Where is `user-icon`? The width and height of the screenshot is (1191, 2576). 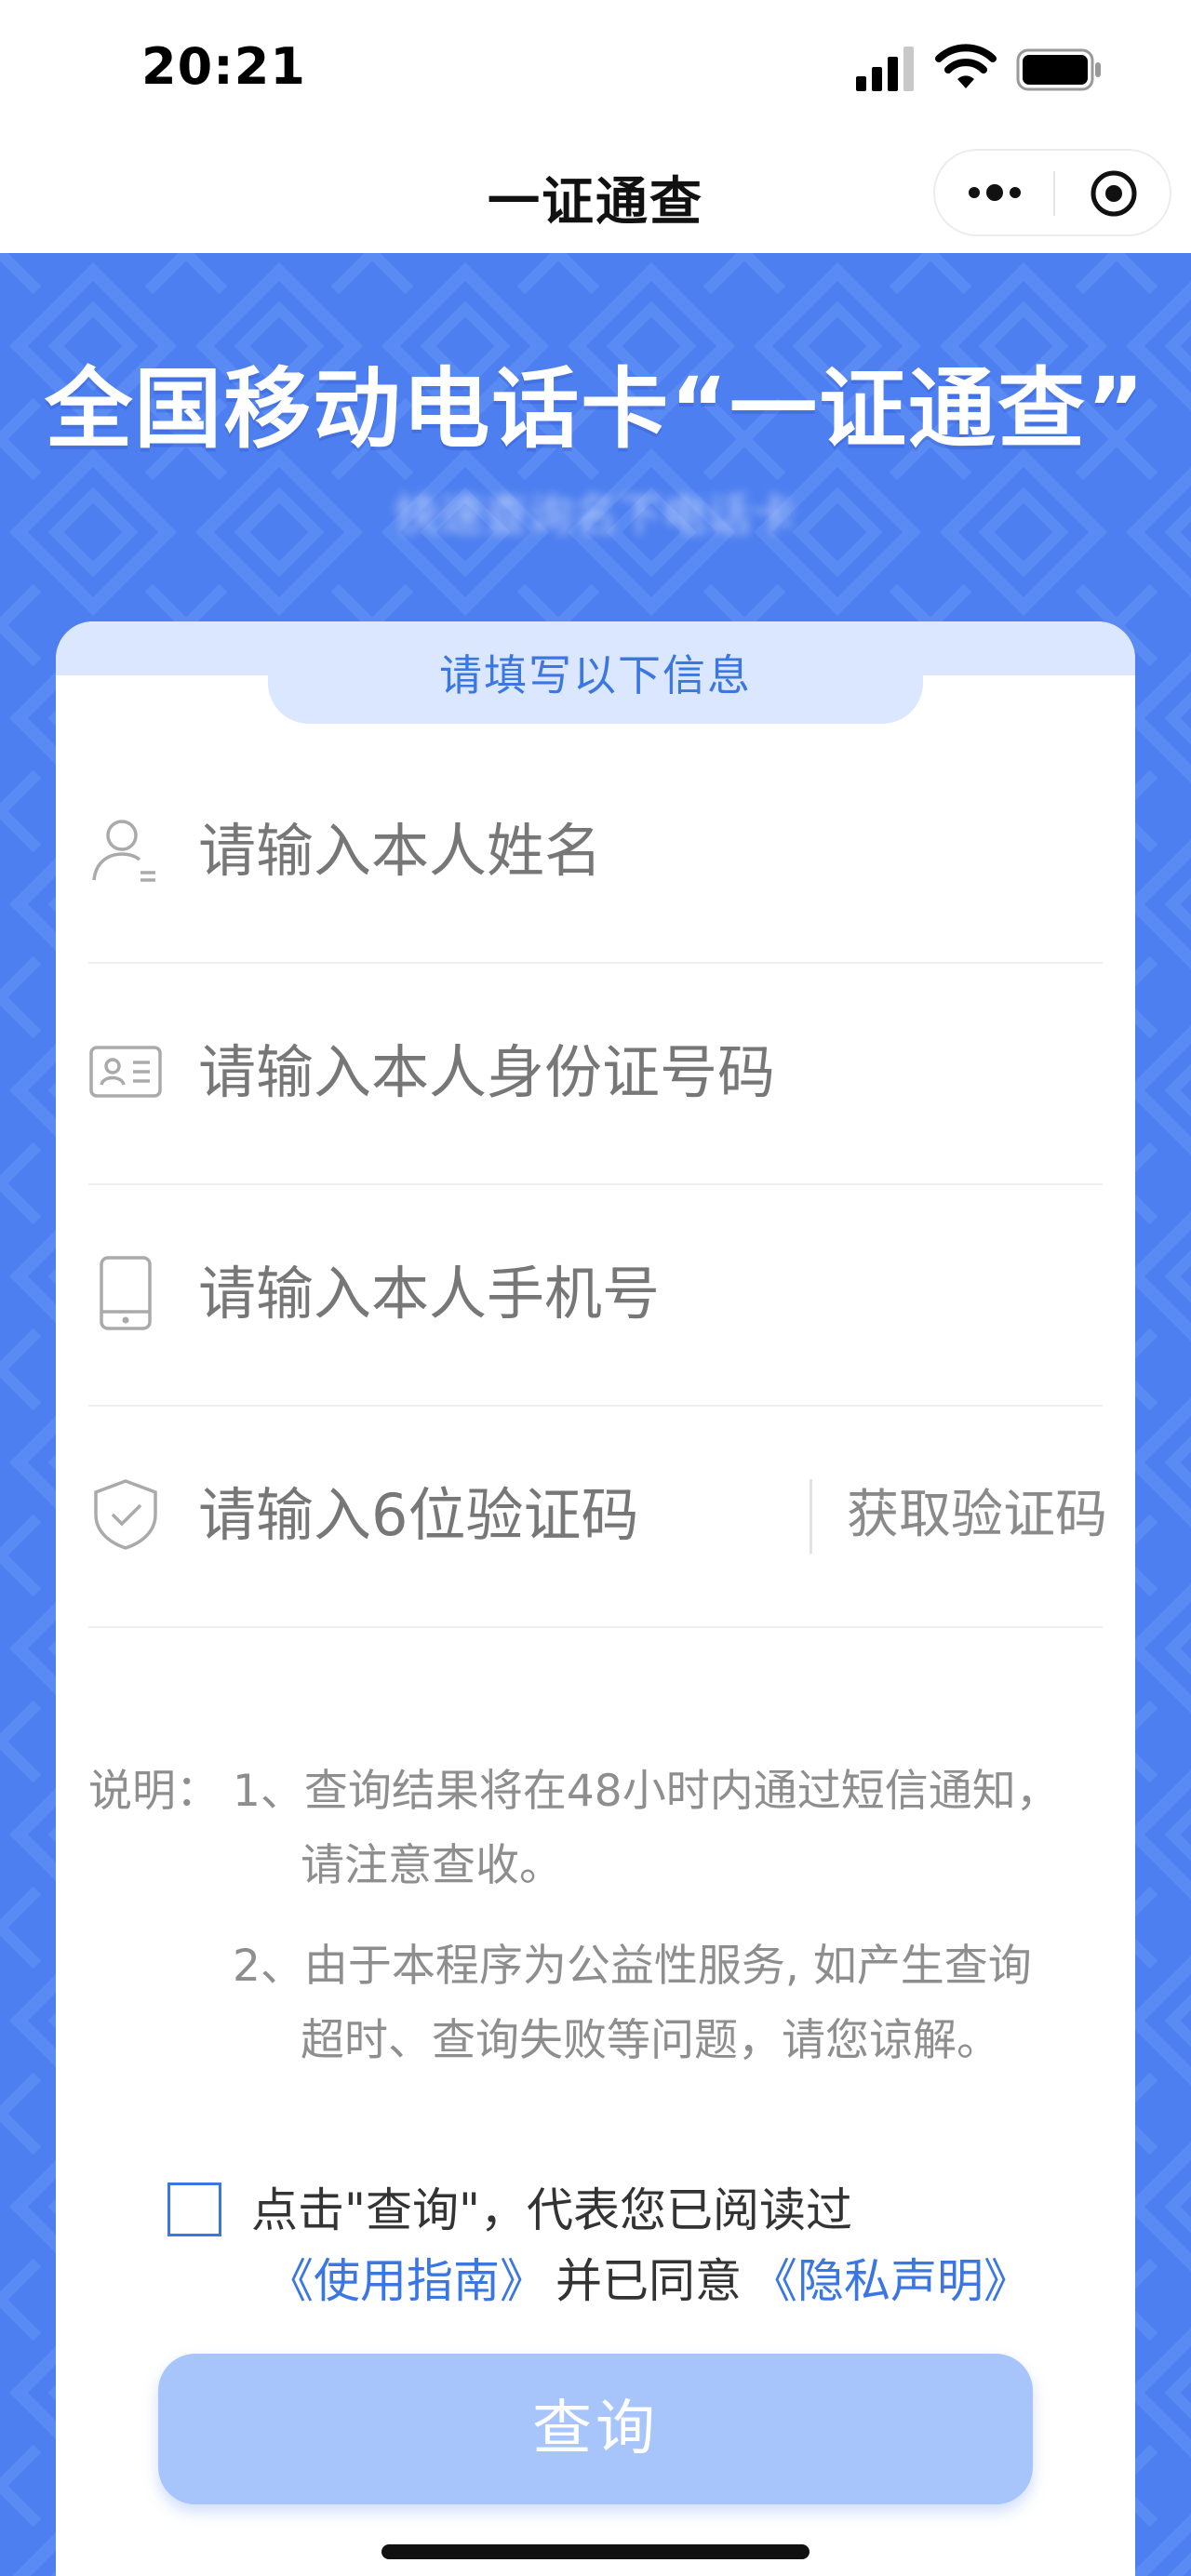 user-icon is located at coordinates (123, 851).